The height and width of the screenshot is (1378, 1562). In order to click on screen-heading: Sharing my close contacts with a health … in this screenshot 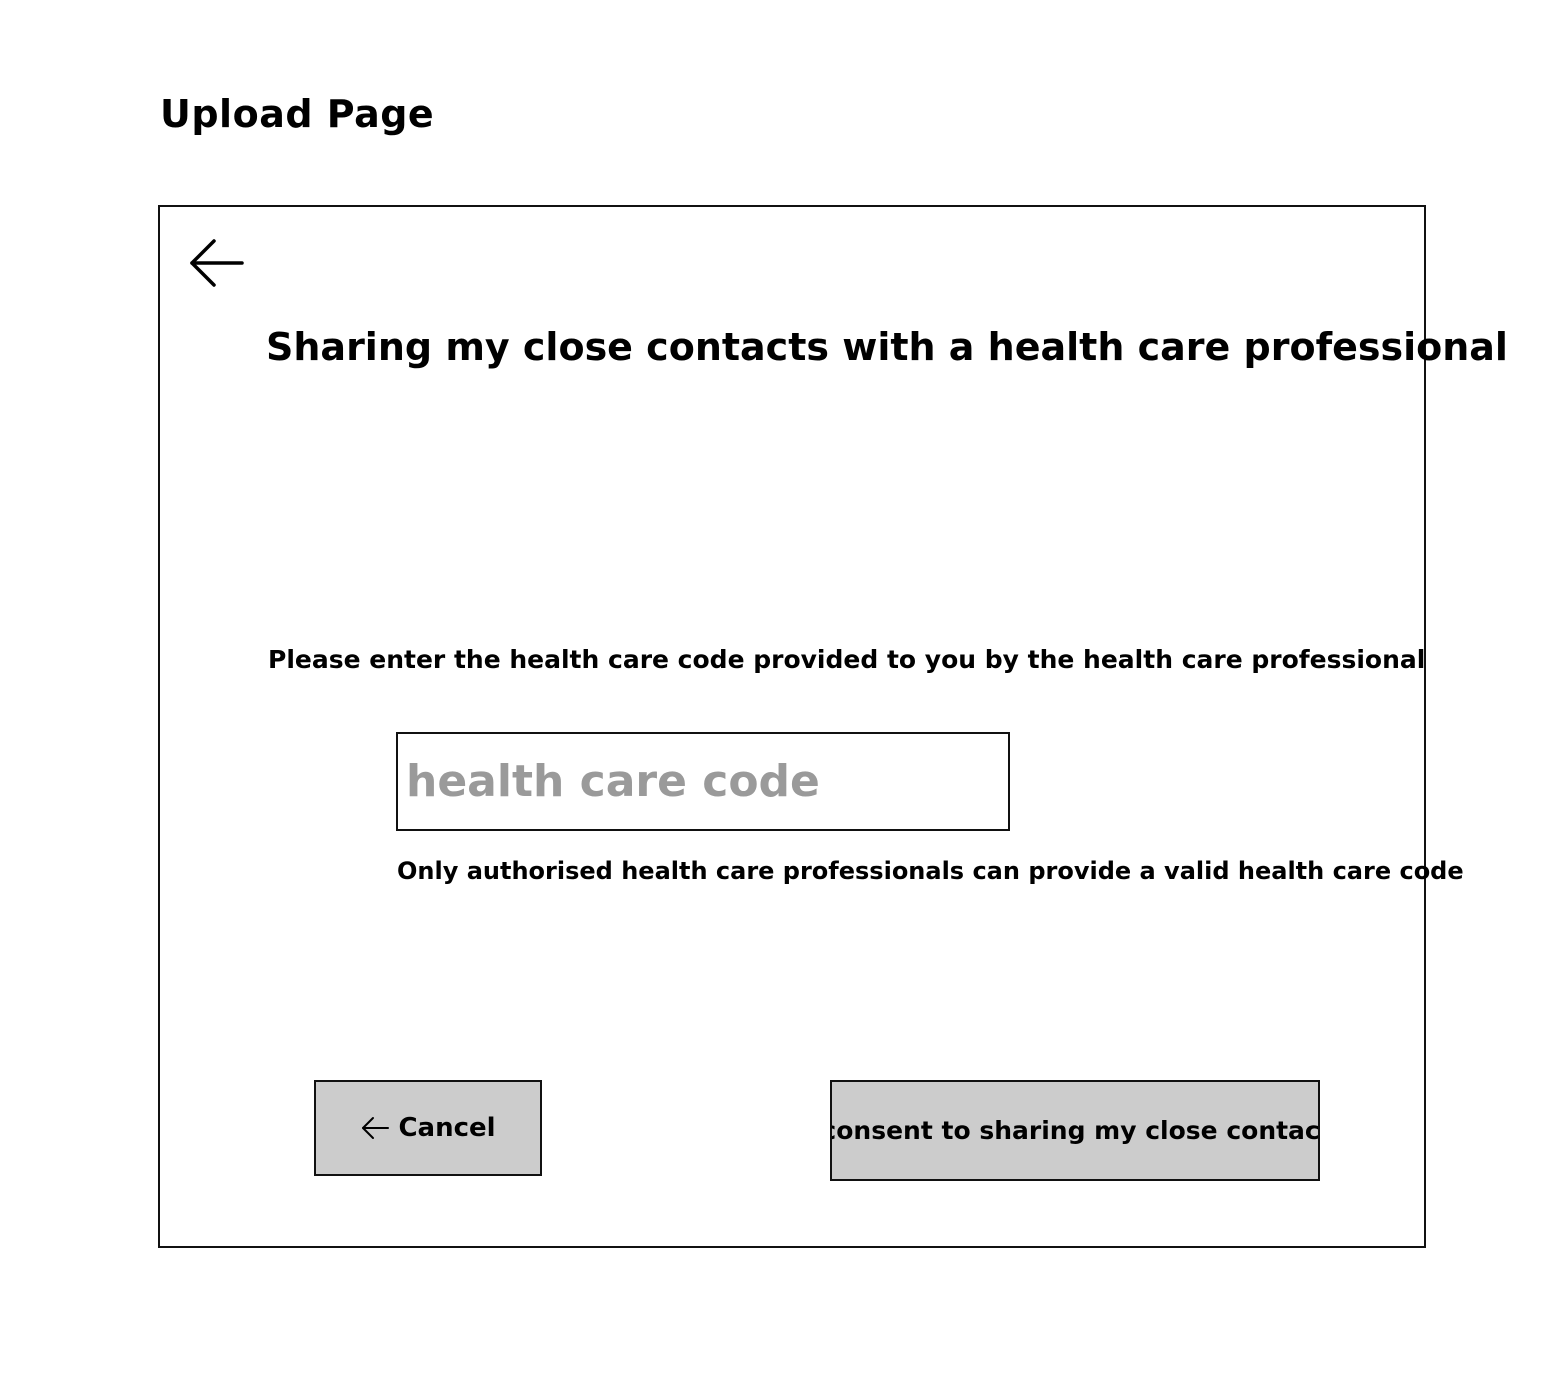, I will do `click(887, 347)`.